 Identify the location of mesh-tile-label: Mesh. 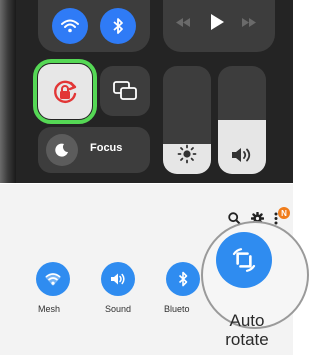
(49, 309).